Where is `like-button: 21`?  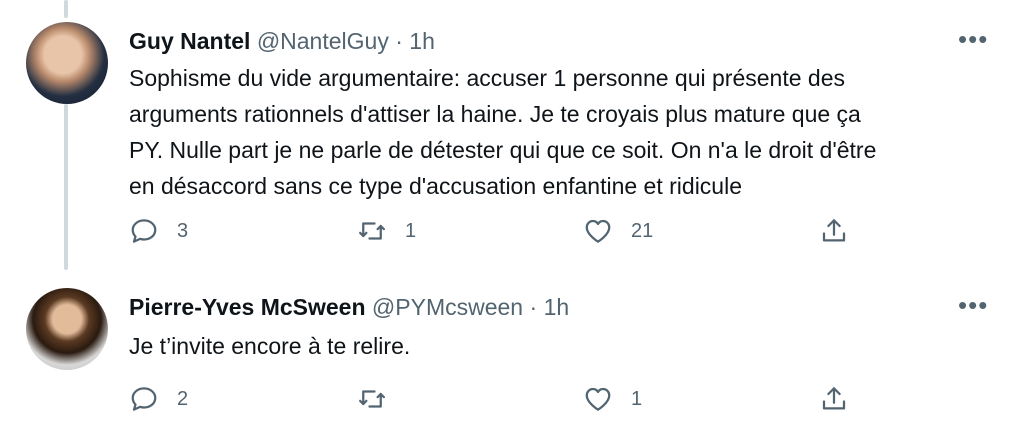 like-button: 21 is located at coordinates (618, 231).